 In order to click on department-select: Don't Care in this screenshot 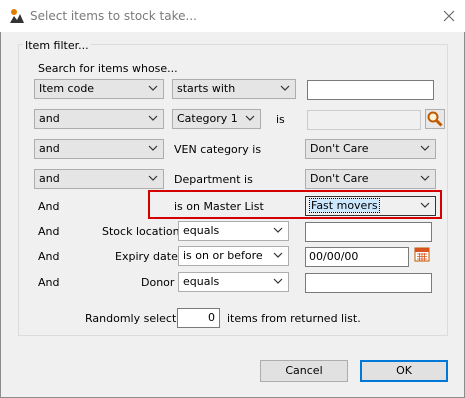, I will do `click(370, 179)`.